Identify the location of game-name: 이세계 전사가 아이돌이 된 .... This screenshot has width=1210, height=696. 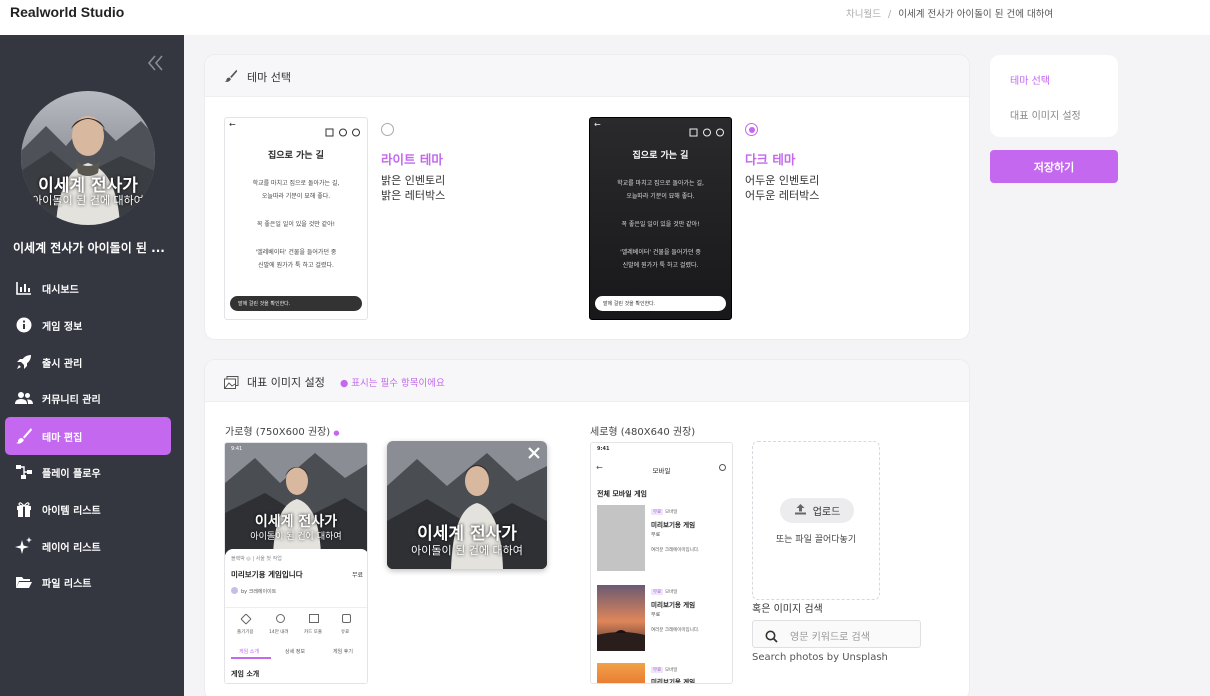
(89, 248).